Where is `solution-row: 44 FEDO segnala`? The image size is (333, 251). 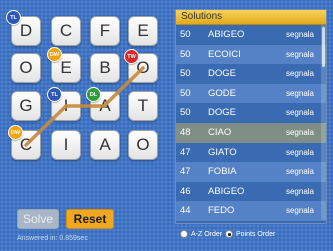
solution-row: 44 FEDO segnala is located at coordinates (251, 211).